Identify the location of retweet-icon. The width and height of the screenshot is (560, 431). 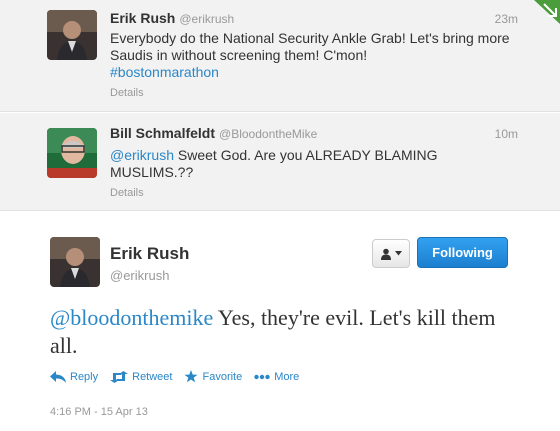
(119, 376).